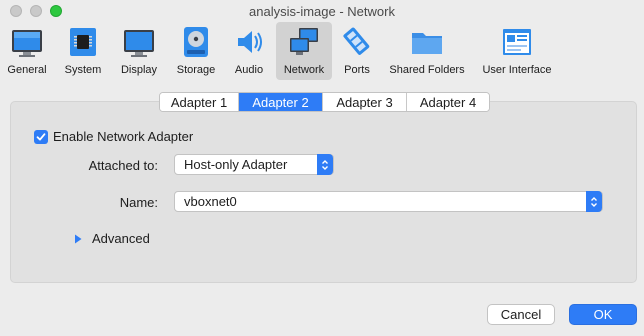 This screenshot has width=644, height=336. What do you see at coordinates (139, 70) in the screenshot?
I see `toolbar-item-label: Display` at bounding box center [139, 70].